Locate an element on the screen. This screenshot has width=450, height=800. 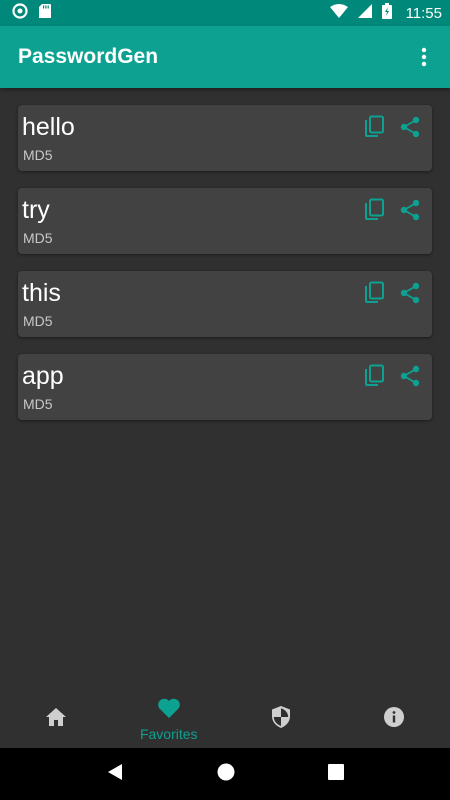
home-circle-icon is located at coordinates (226, 774).